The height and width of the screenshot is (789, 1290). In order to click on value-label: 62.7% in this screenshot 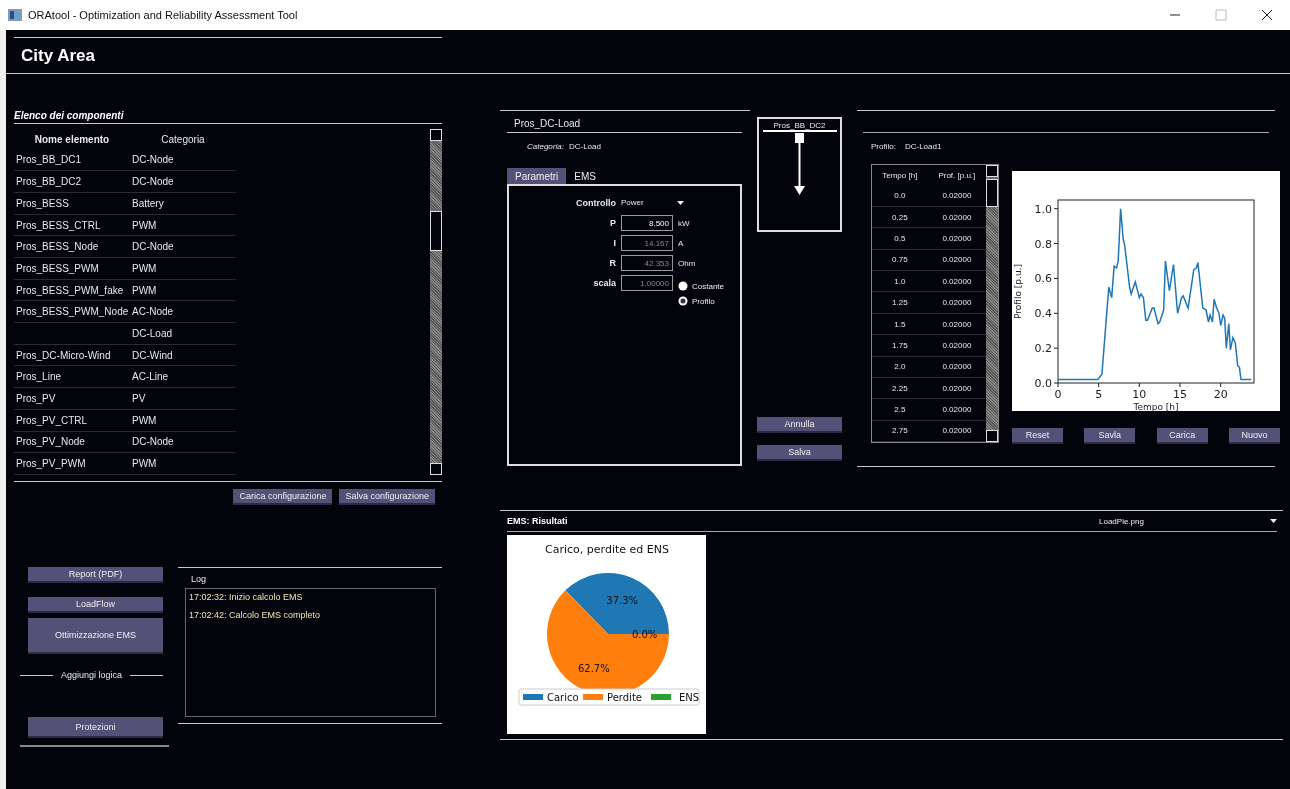, I will do `click(593, 668)`.